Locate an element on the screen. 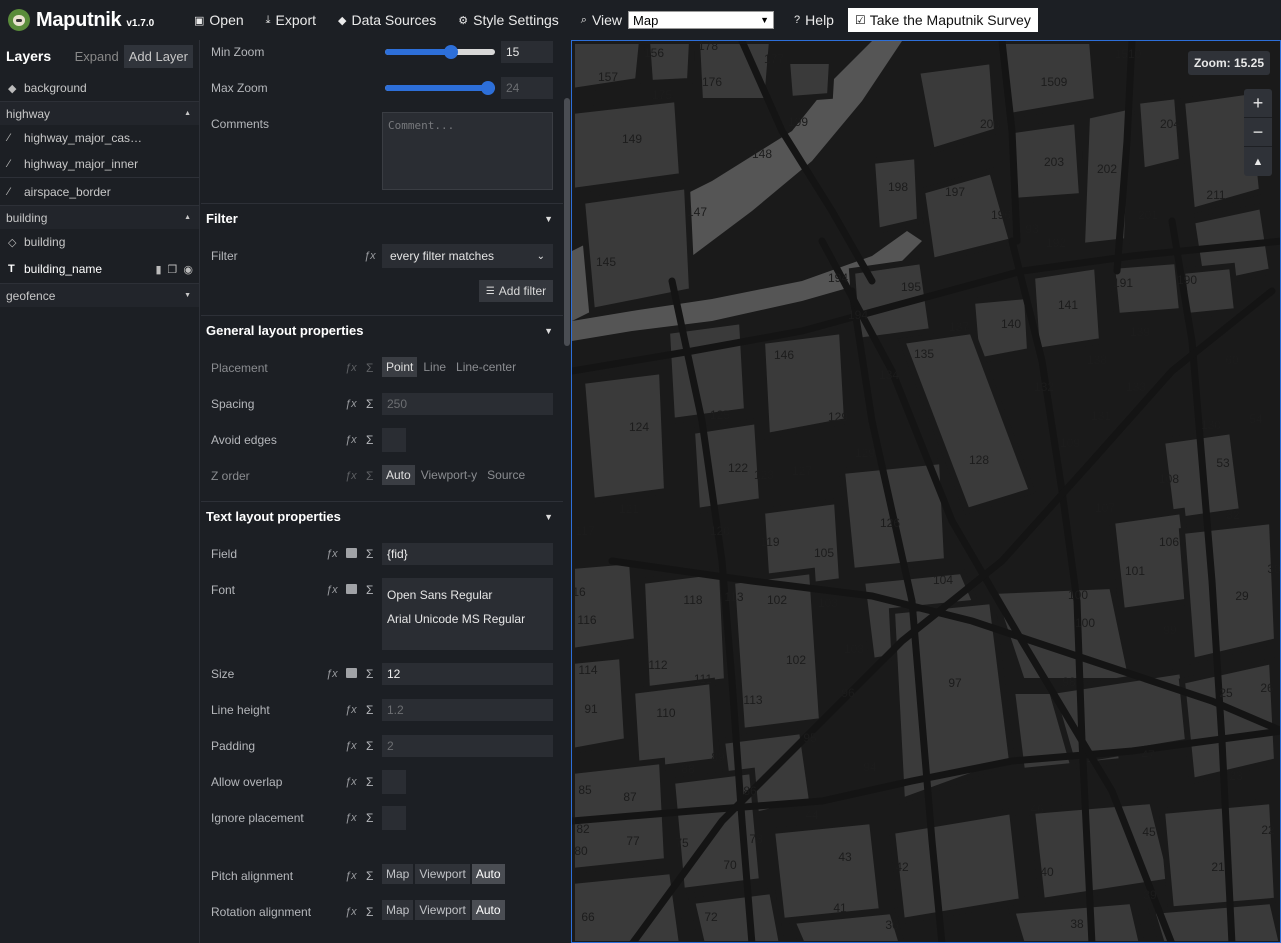 Image resolution: width=1281 pixels, height=943 pixels. layer-item-airspace-border: ⁄ airspace_border is located at coordinates (99, 191).